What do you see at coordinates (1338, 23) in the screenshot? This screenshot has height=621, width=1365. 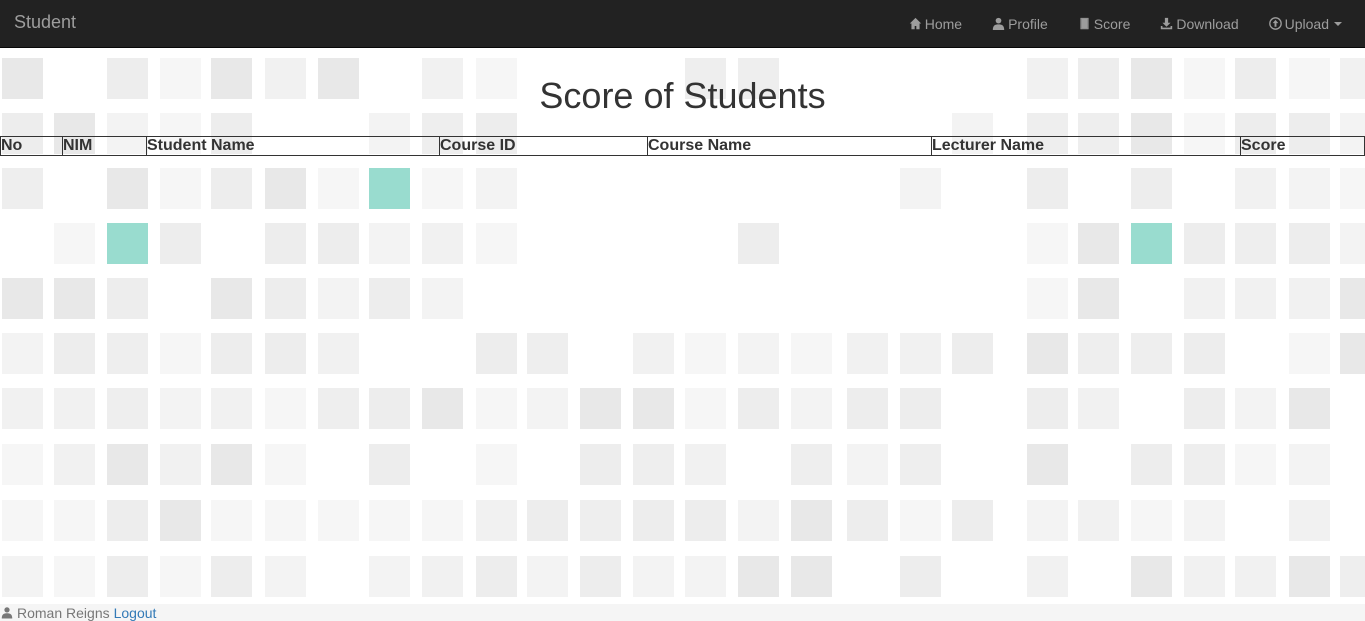 I see `caret-down-icon` at bounding box center [1338, 23].